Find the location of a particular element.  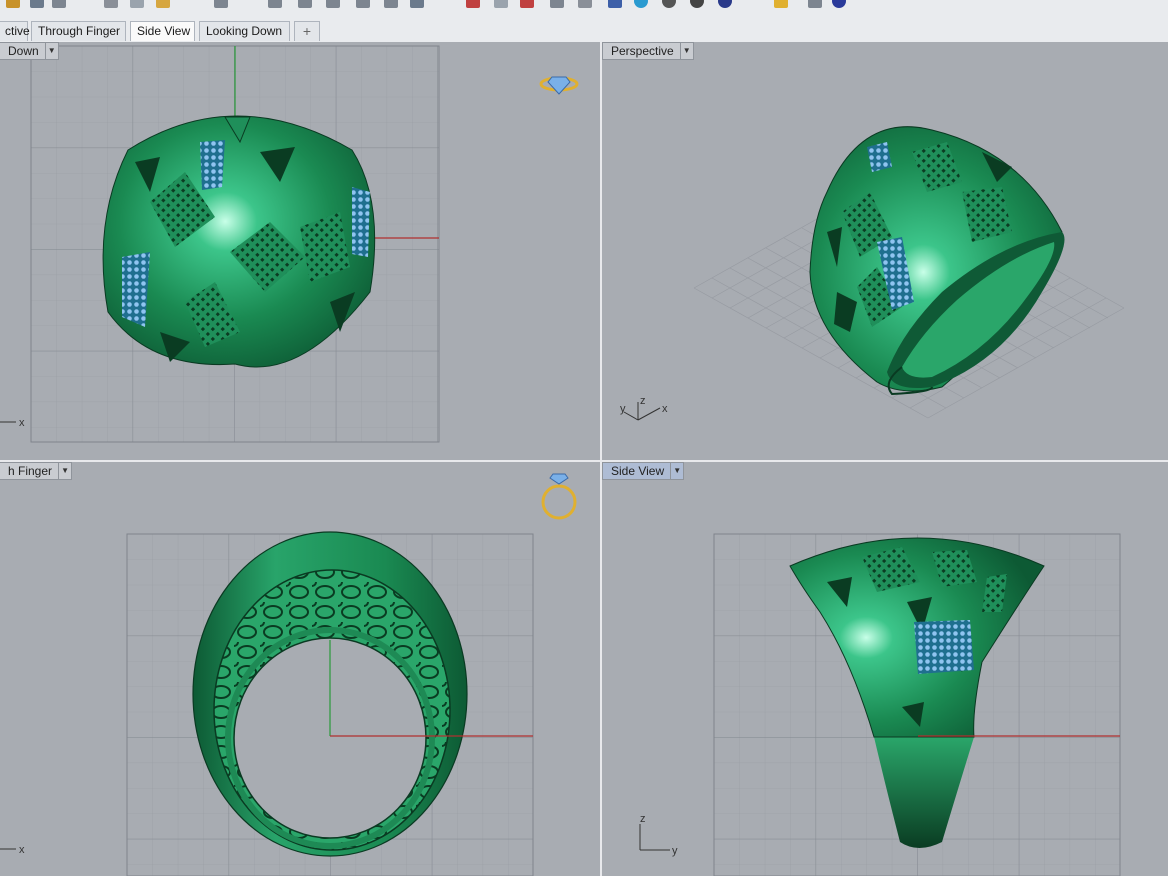

viewport-label-bottom-left: h Finger ▼ is located at coordinates (36, 471).